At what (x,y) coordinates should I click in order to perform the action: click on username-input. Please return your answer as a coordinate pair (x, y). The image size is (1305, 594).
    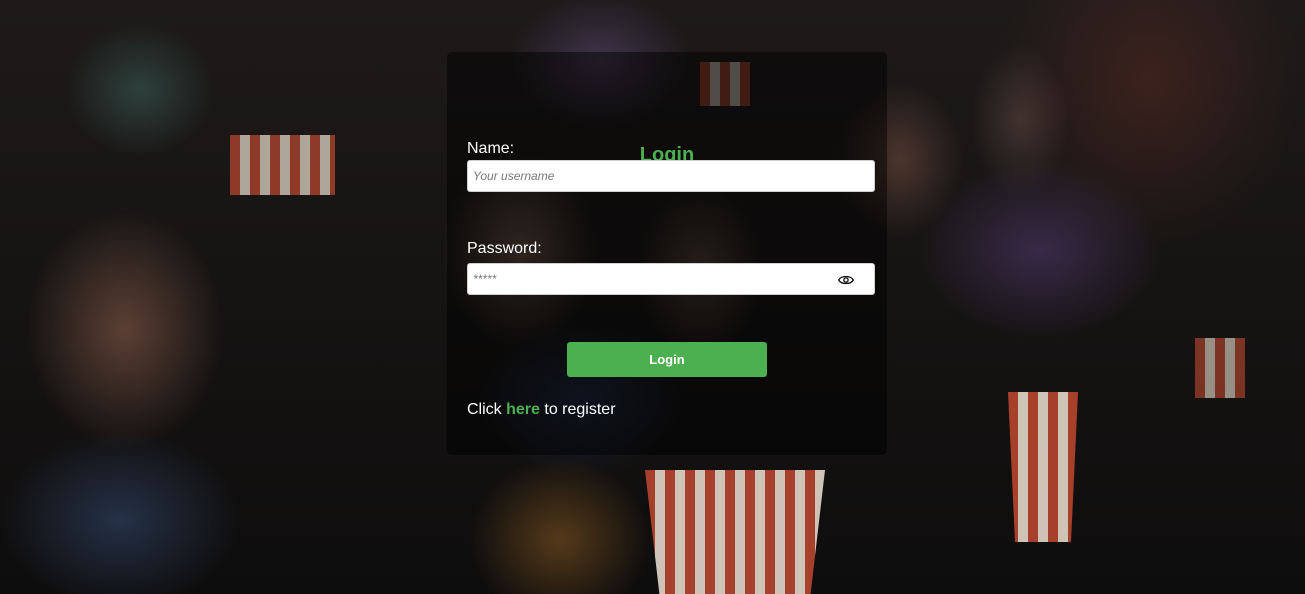
    Looking at the image, I should click on (671, 176).